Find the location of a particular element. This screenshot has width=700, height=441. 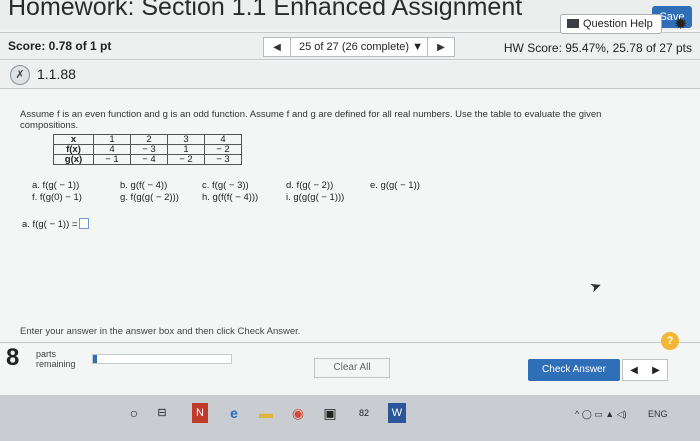

parts-col-4: d. f(g( − 2)) i. g(g(g( − 1))) is located at coordinates (315, 192).